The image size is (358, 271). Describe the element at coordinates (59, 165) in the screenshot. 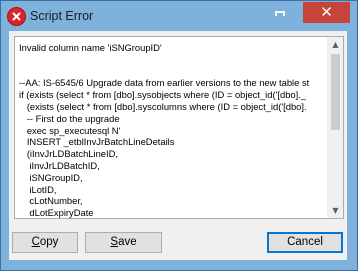

I see `error-line: iInvJrLDBatchID,` at that location.